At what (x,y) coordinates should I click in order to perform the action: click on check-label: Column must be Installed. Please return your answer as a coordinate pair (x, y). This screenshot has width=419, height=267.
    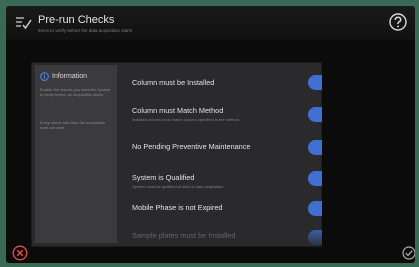
    Looking at the image, I should click on (173, 82).